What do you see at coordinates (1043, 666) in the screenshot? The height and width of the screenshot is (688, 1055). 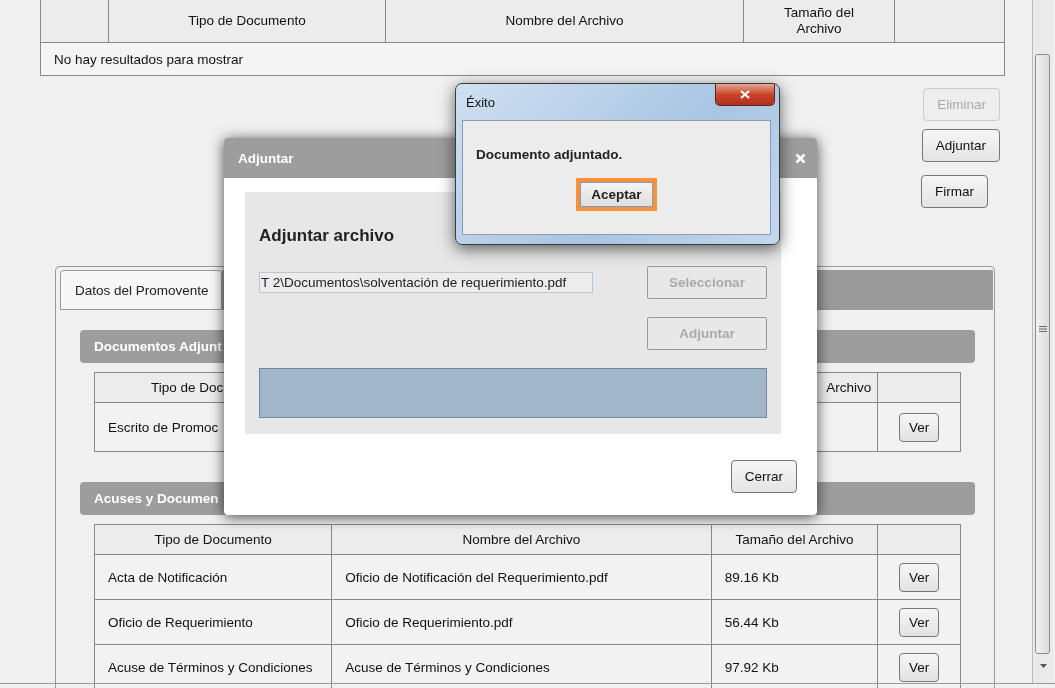 I see `down-arrow-icon` at bounding box center [1043, 666].